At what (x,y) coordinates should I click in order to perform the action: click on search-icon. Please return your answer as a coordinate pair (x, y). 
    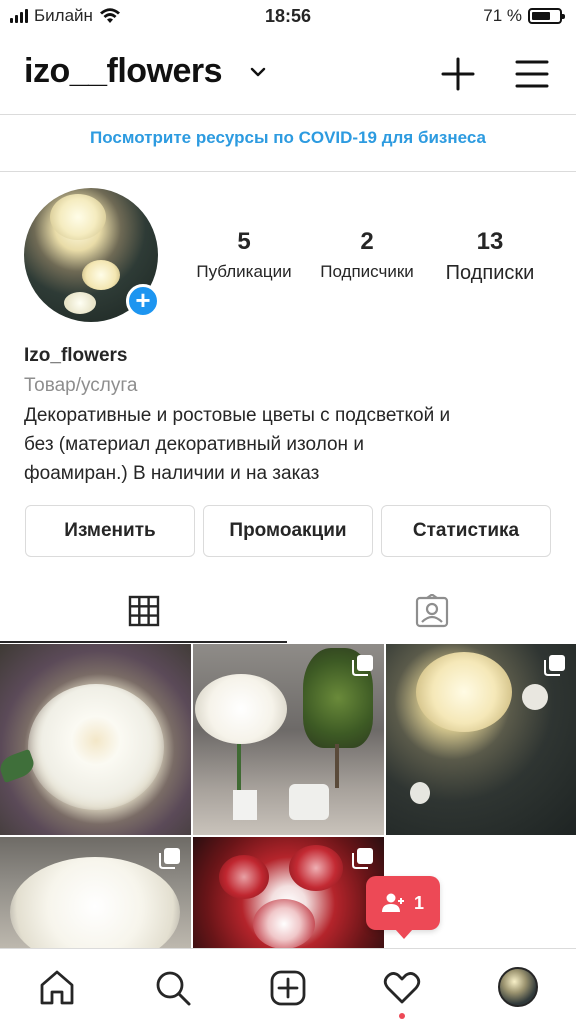
    Looking at the image, I should click on (173, 988).